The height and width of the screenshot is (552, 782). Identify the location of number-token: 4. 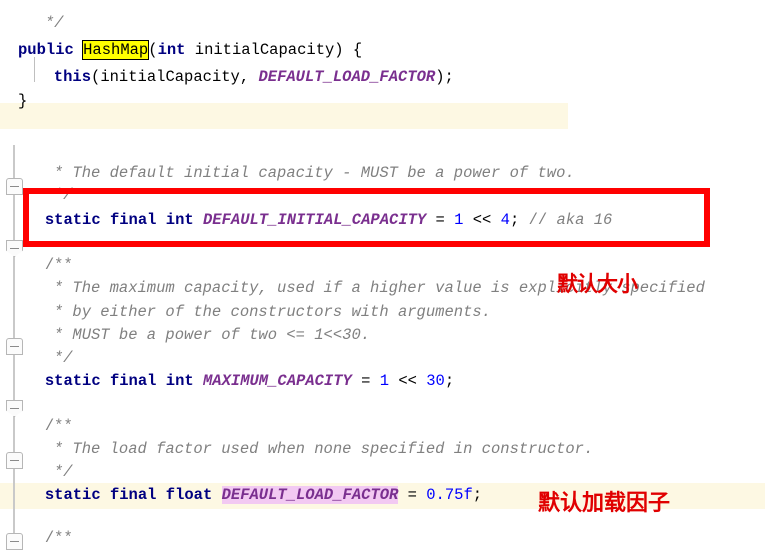
(505, 220).